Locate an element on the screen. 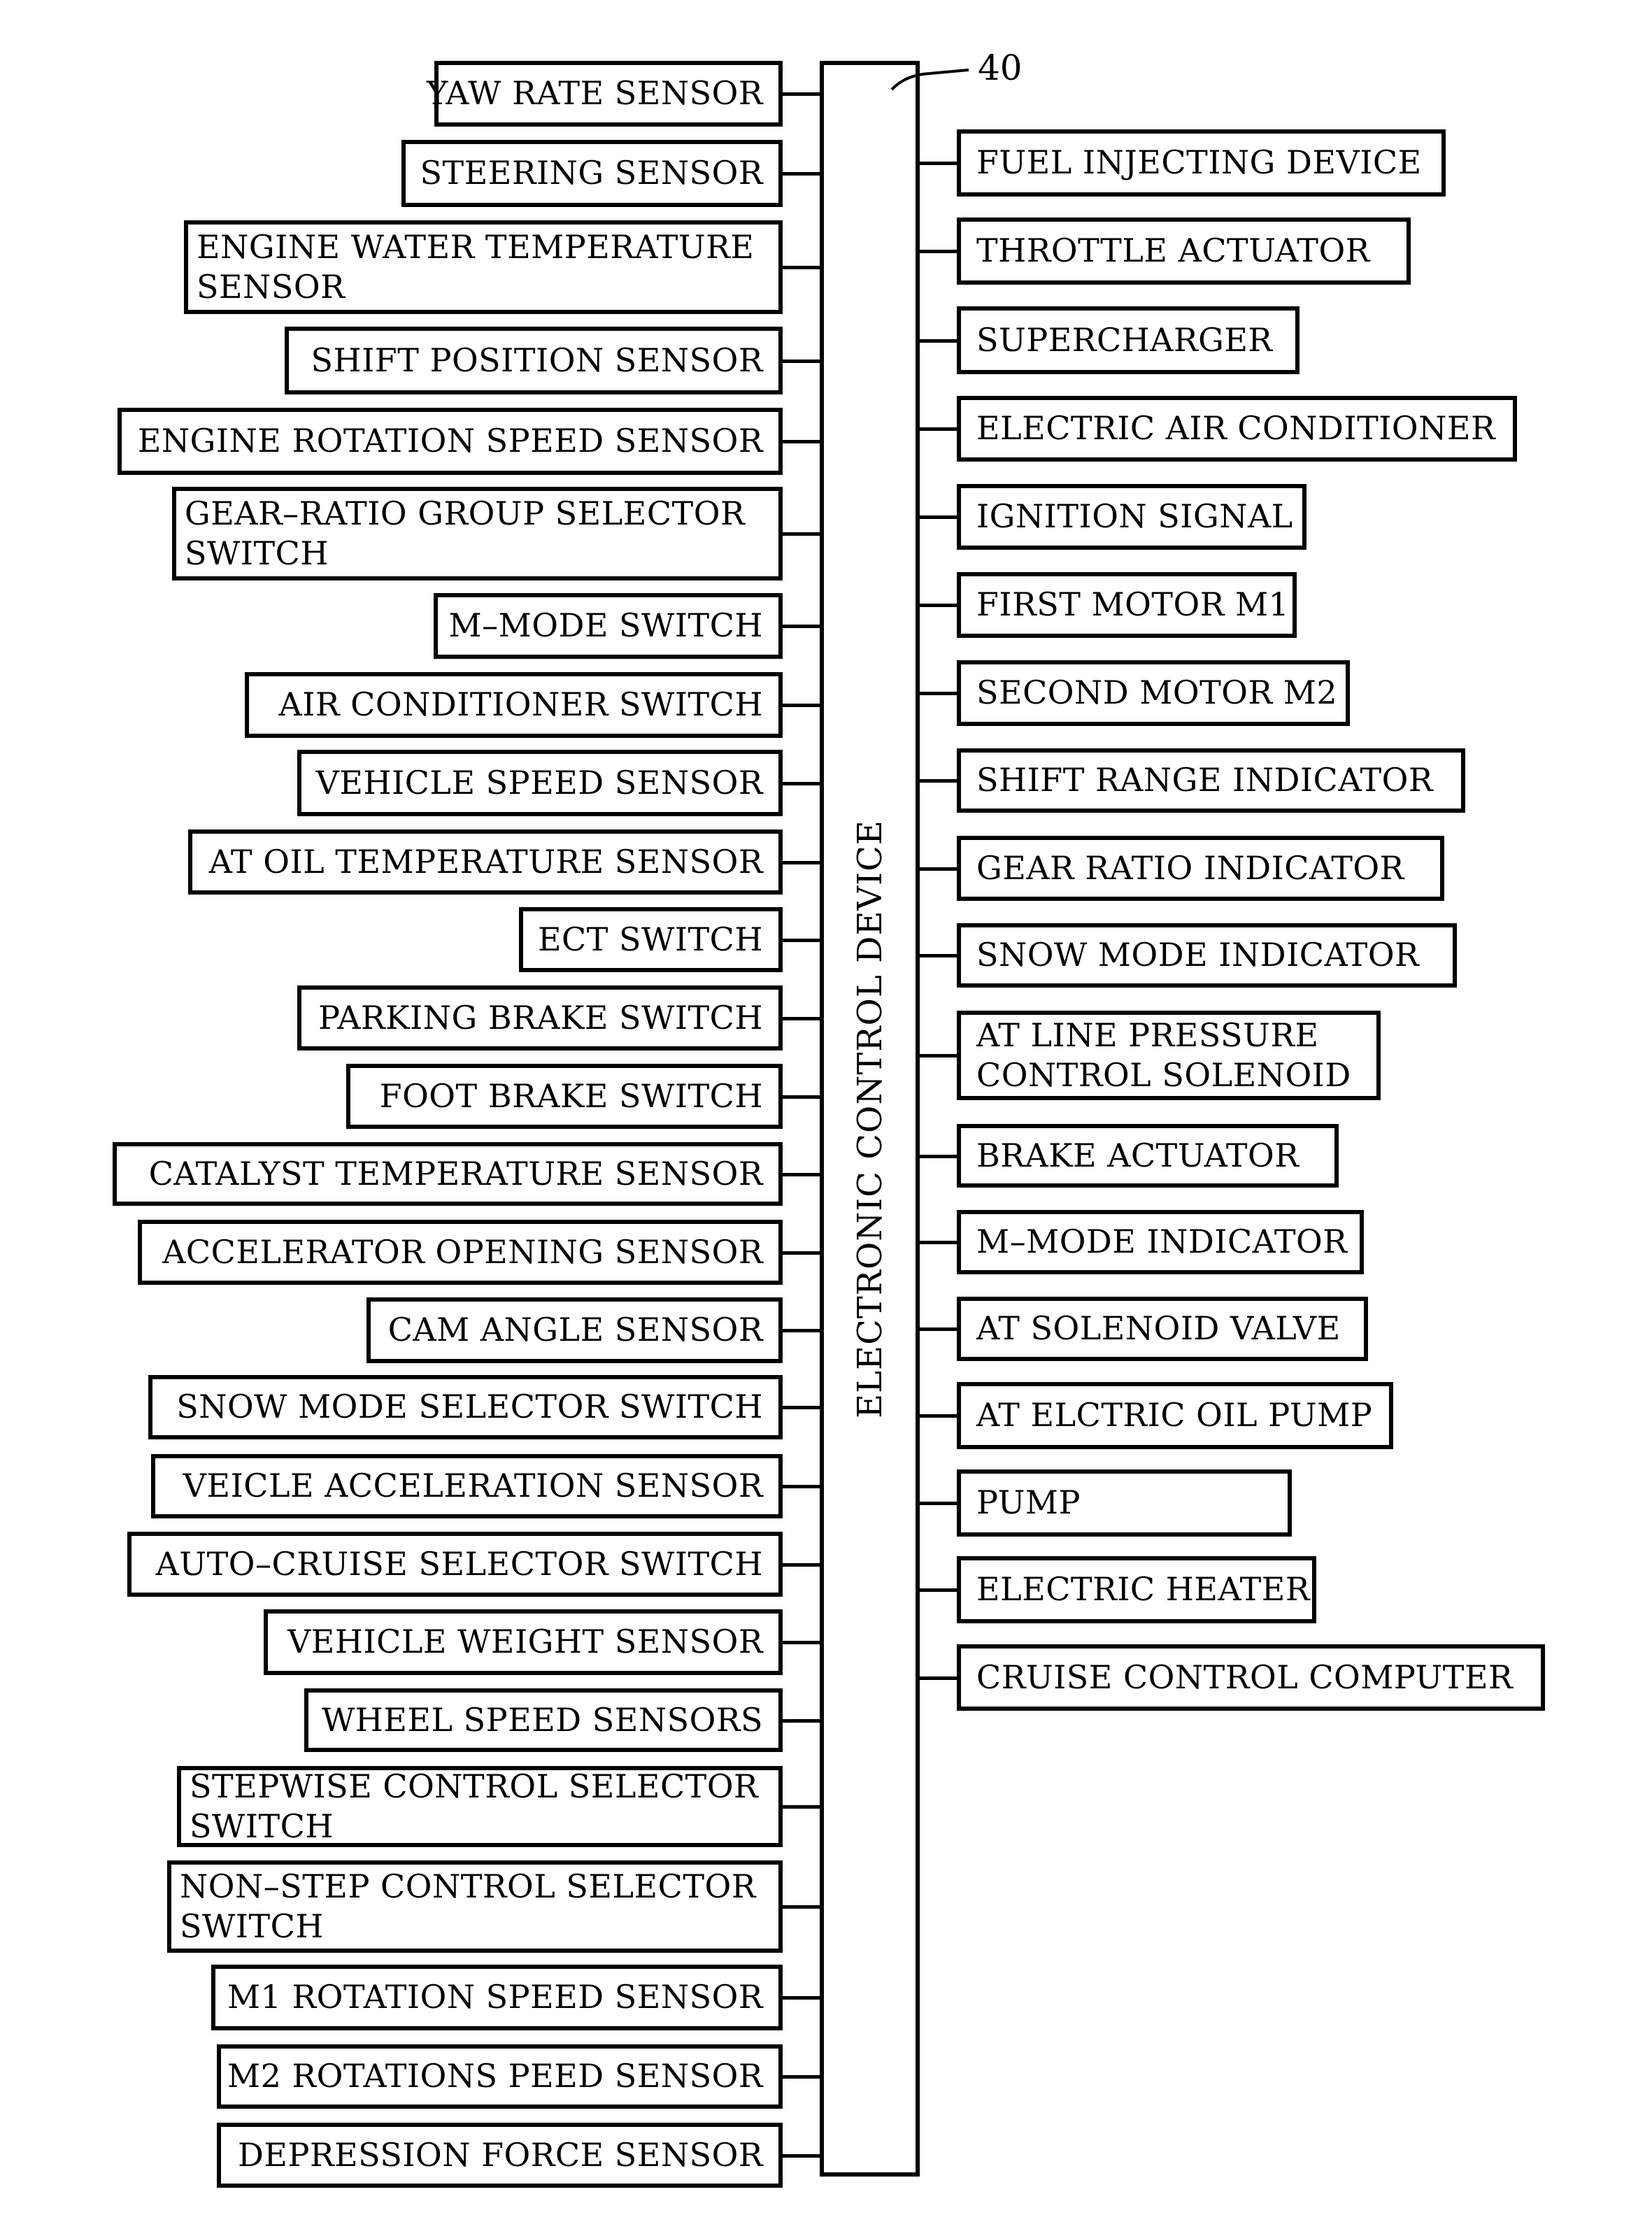 The height and width of the screenshot is (2236, 1652). box-label: STEERING SENSOR is located at coordinates (591, 173).